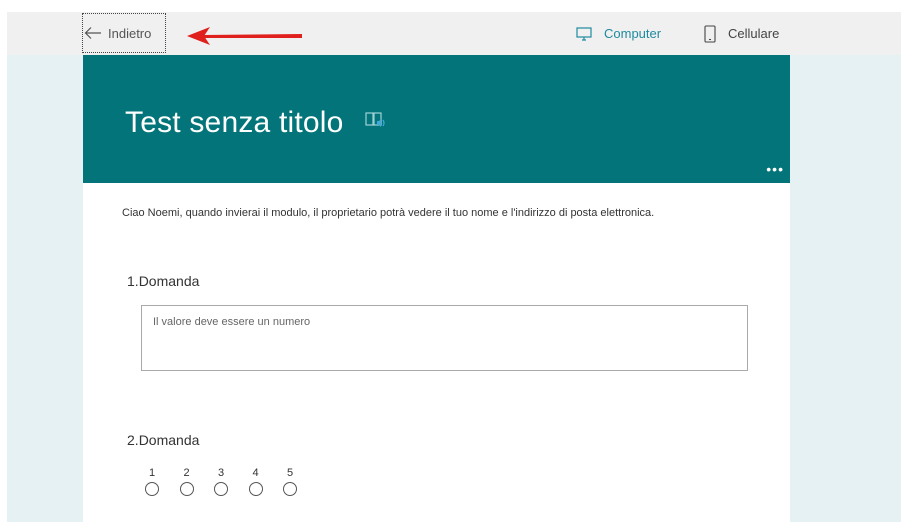 The height and width of the screenshot is (522, 901). What do you see at coordinates (710, 33) in the screenshot?
I see `phone-icon` at bounding box center [710, 33].